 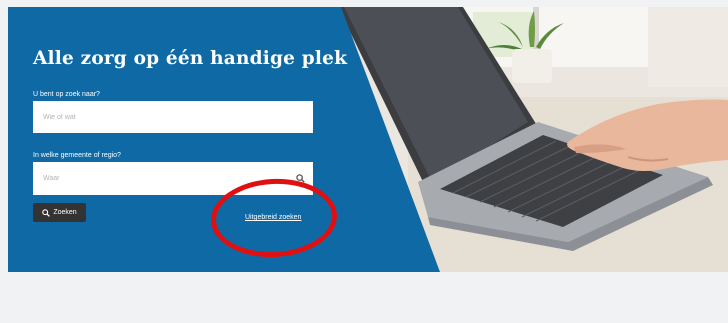 I want to click on what-input, so click(x=173, y=117).